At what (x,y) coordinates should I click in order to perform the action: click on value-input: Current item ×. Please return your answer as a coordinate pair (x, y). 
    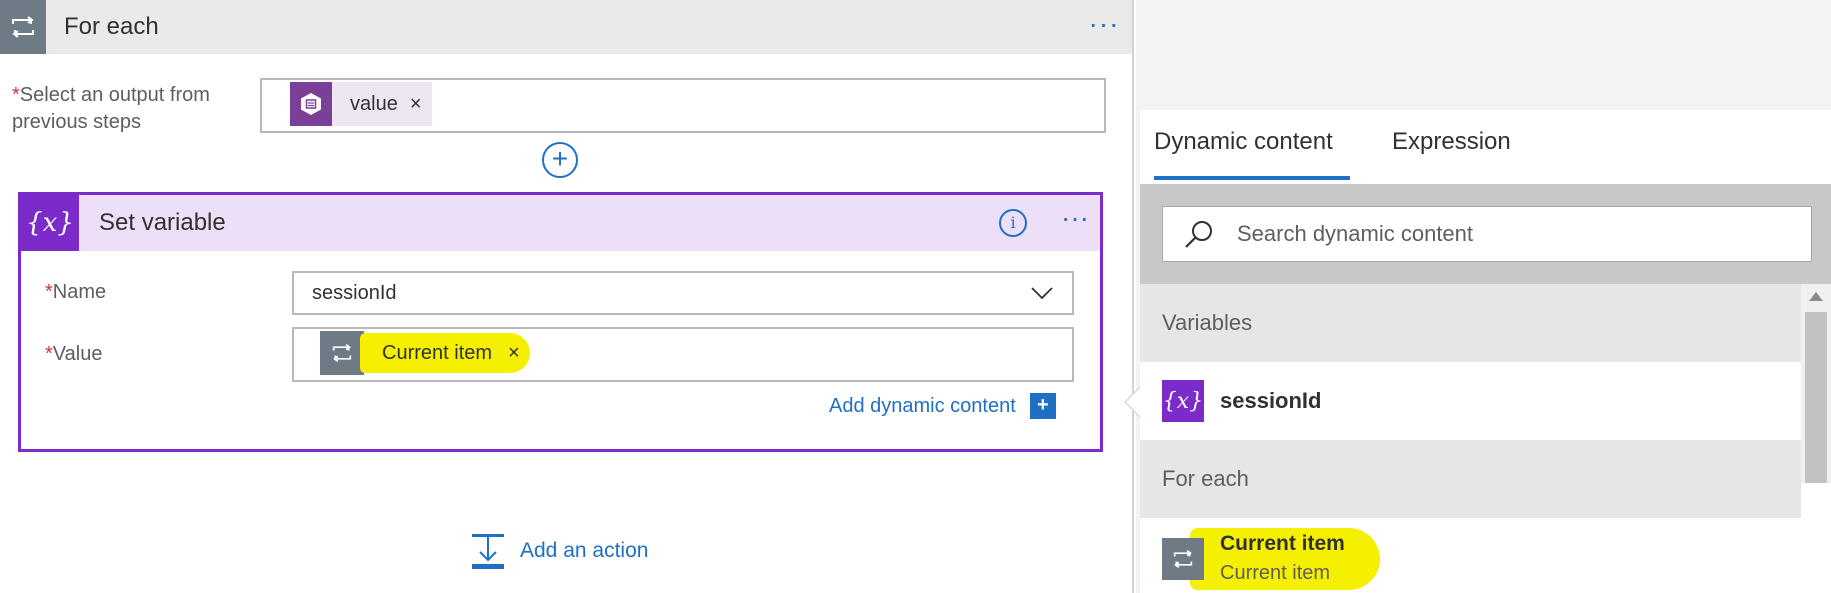
    Looking at the image, I should click on (683, 354).